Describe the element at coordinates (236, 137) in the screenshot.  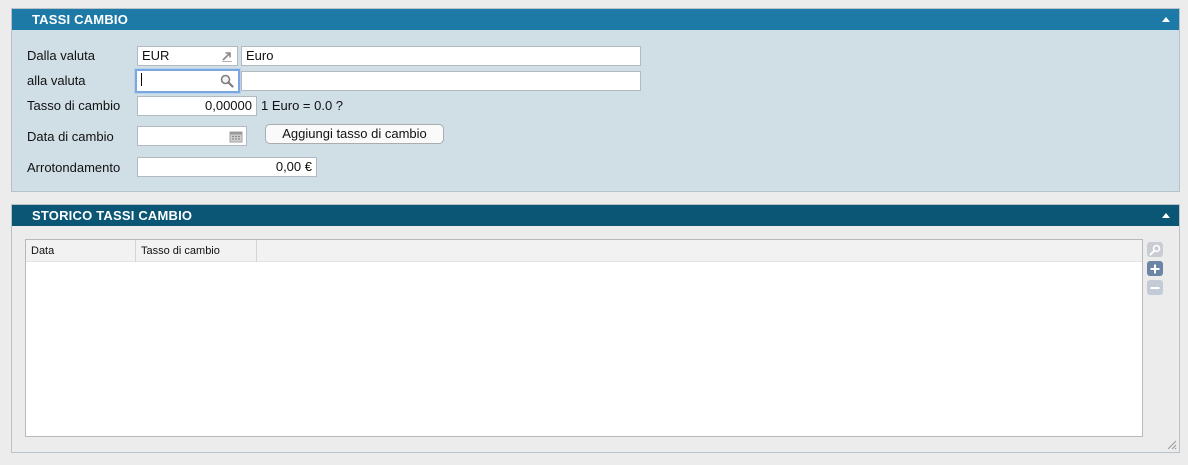
I see `calendar-icon` at that location.